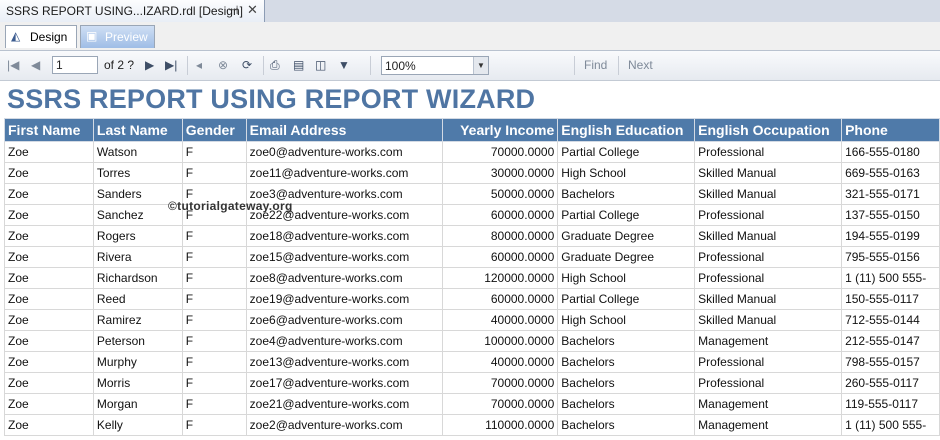  Describe the element at coordinates (214, 130) in the screenshot. I see `column-header: Gender` at that location.